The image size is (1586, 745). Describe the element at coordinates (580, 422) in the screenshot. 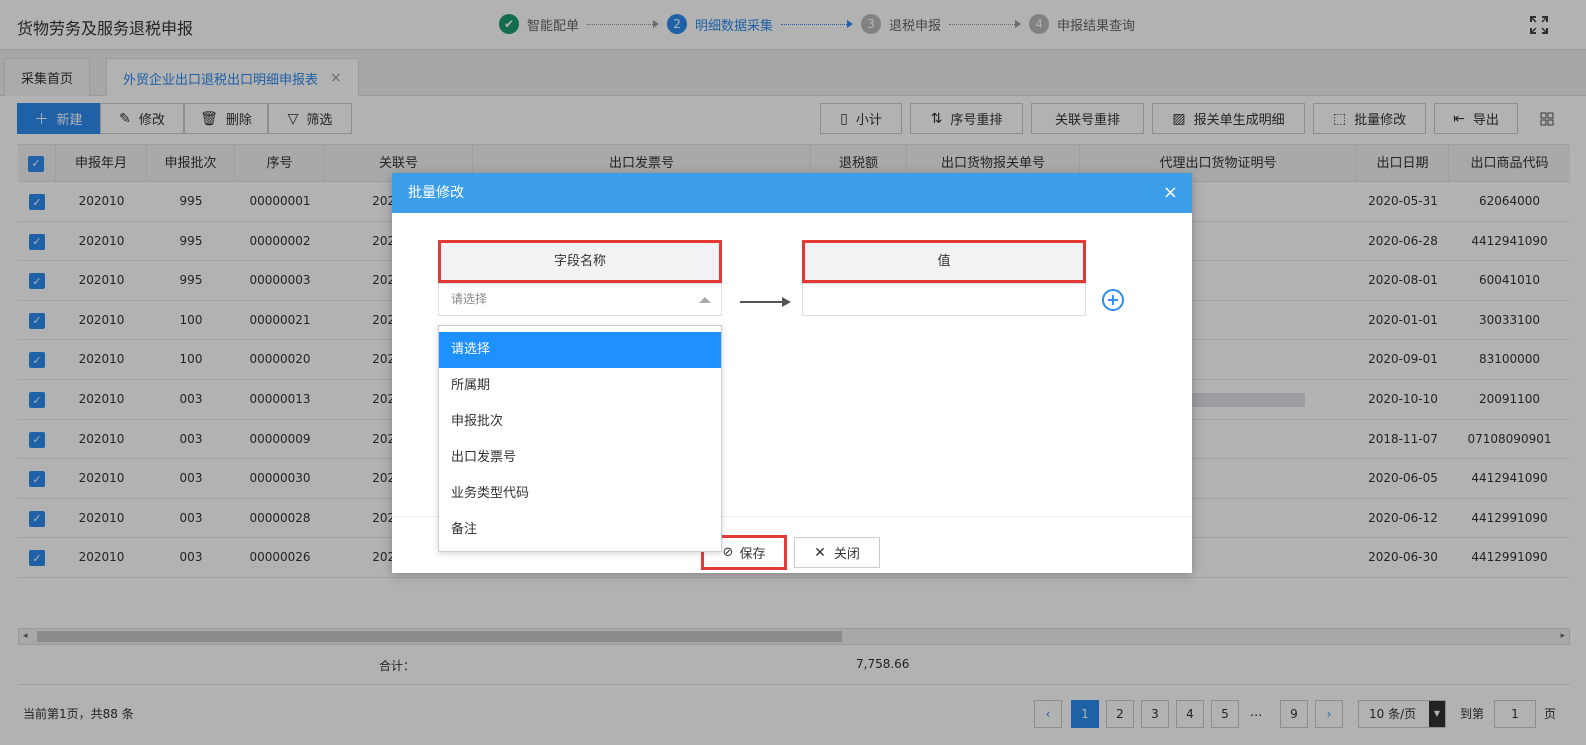

I see `dropdown-option: 申报批次` at that location.